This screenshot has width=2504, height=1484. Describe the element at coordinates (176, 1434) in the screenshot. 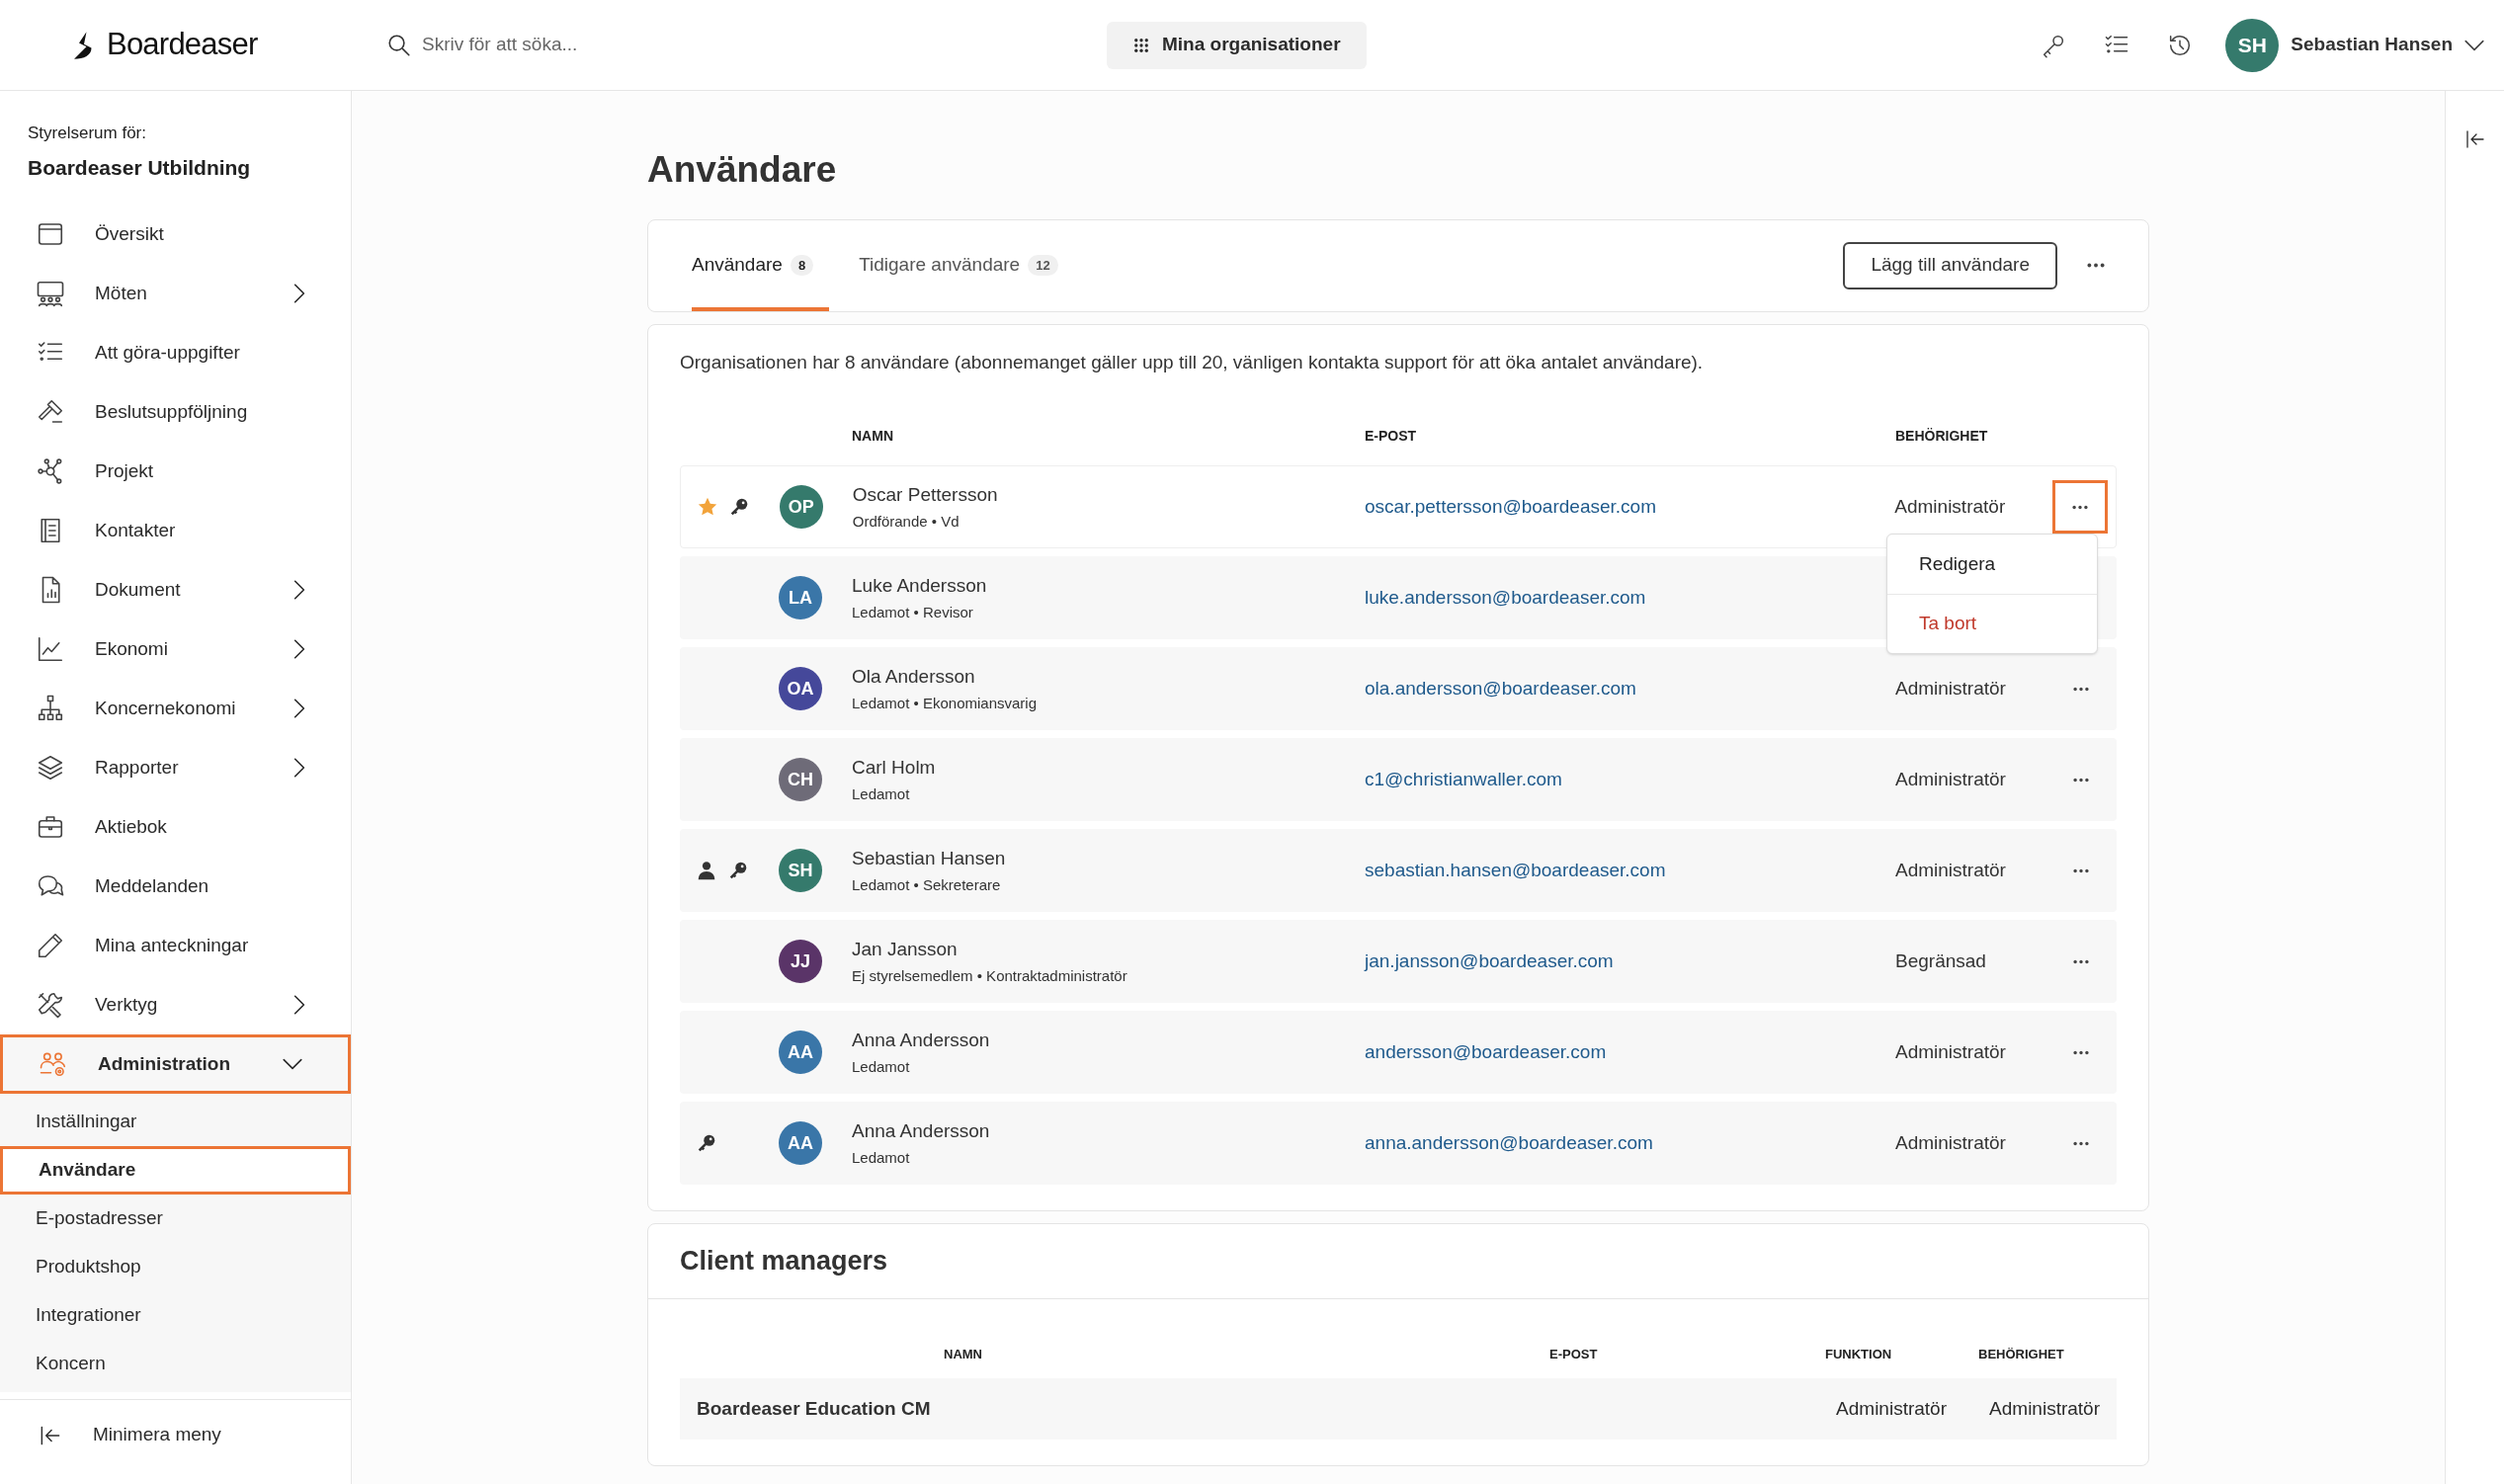

I see `collapse-menu-button: Minimera meny` at that location.